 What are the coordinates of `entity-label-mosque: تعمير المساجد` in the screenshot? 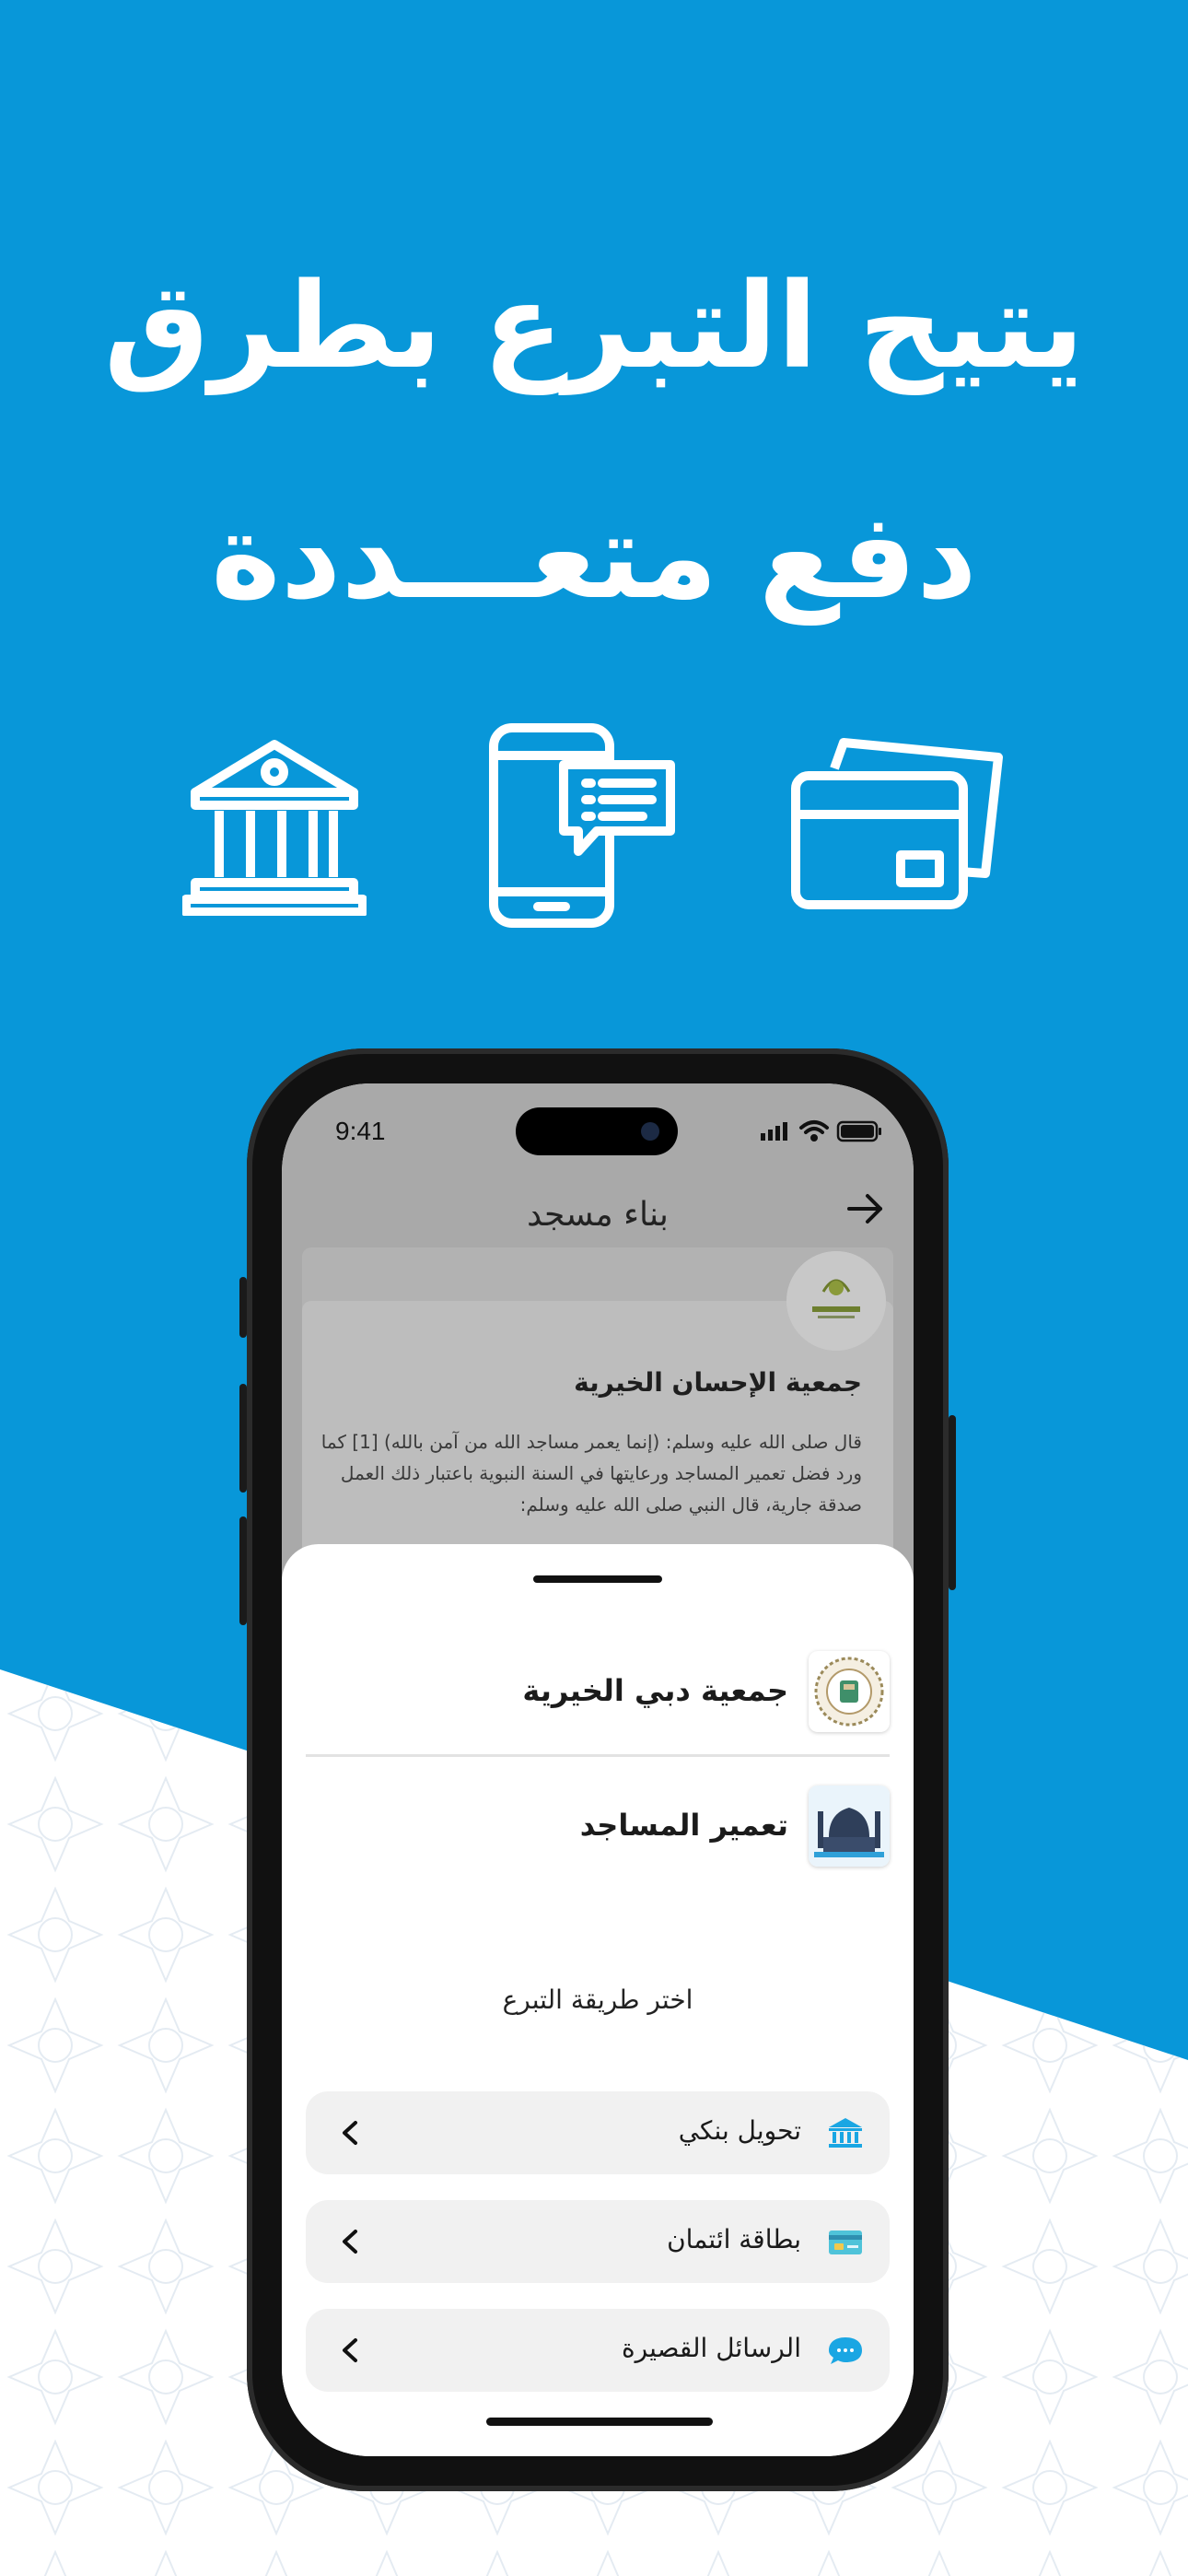 It's located at (683, 1825).